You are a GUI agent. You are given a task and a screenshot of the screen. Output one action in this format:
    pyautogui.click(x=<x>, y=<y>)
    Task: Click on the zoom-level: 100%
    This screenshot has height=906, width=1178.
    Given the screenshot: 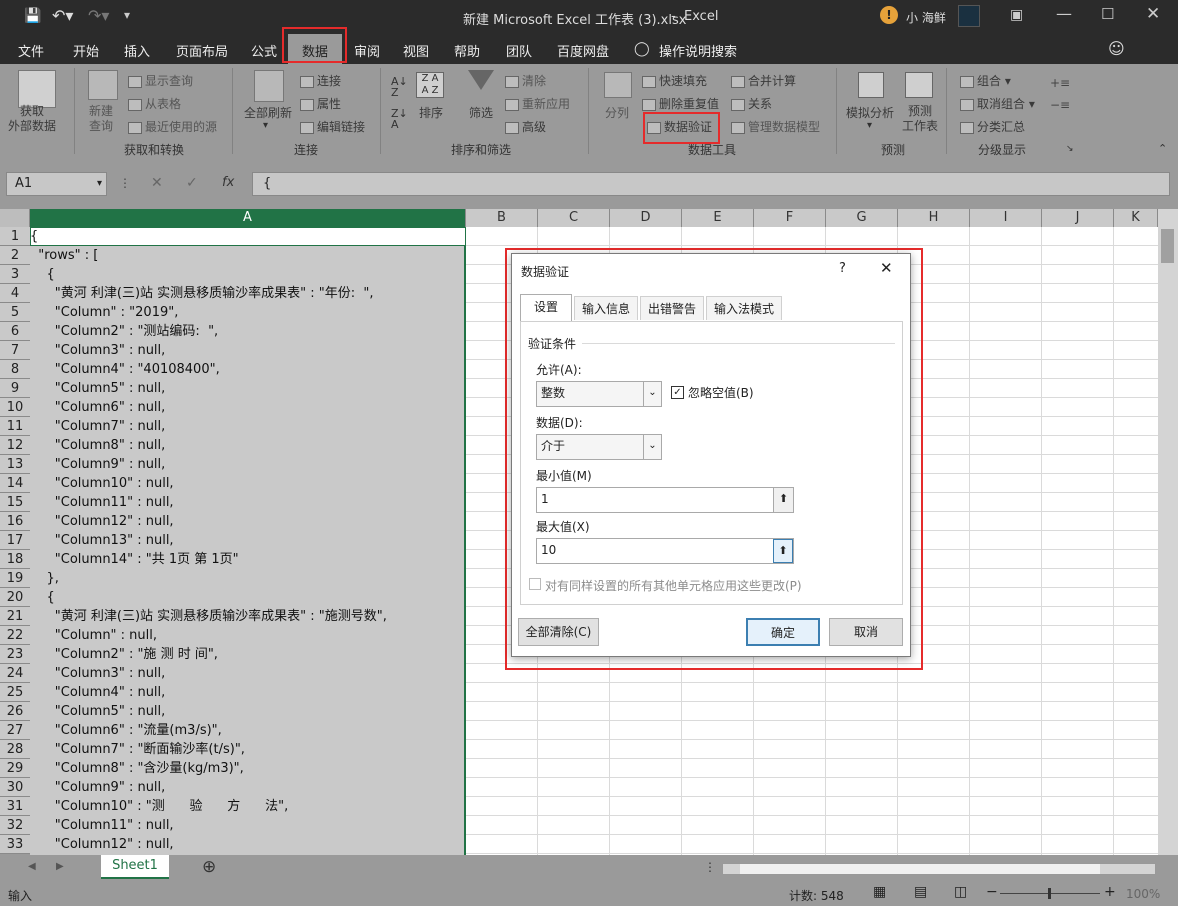 What is the action you would take?
    pyautogui.click(x=1143, y=894)
    